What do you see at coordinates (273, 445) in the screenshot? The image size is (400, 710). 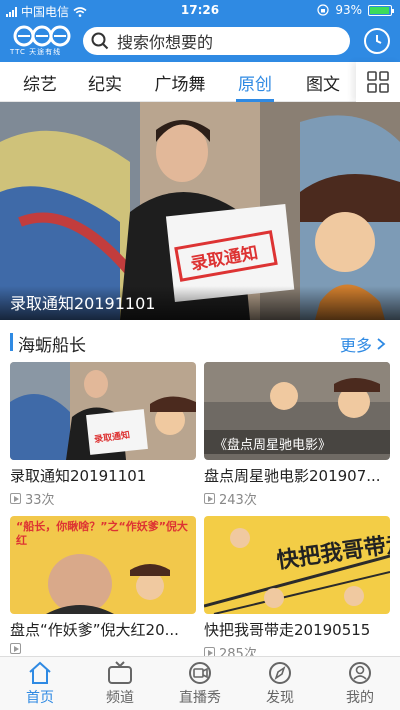 I see `thumbnail-caption: 《盘点周星驰电影》` at bounding box center [273, 445].